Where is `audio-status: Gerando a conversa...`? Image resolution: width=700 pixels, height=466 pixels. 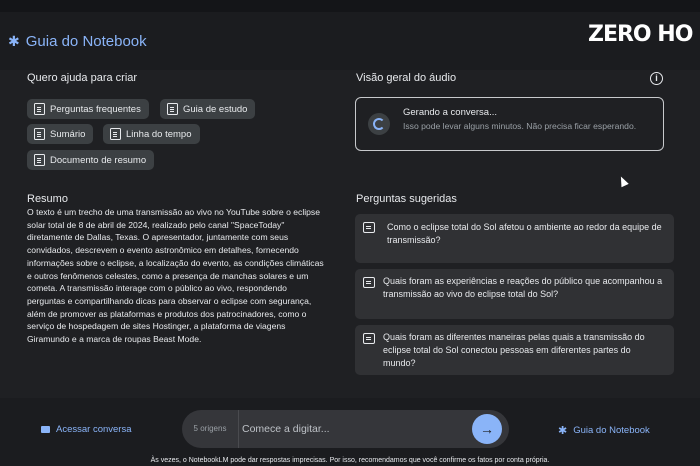 audio-status: Gerando a conversa... is located at coordinates (450, 112).